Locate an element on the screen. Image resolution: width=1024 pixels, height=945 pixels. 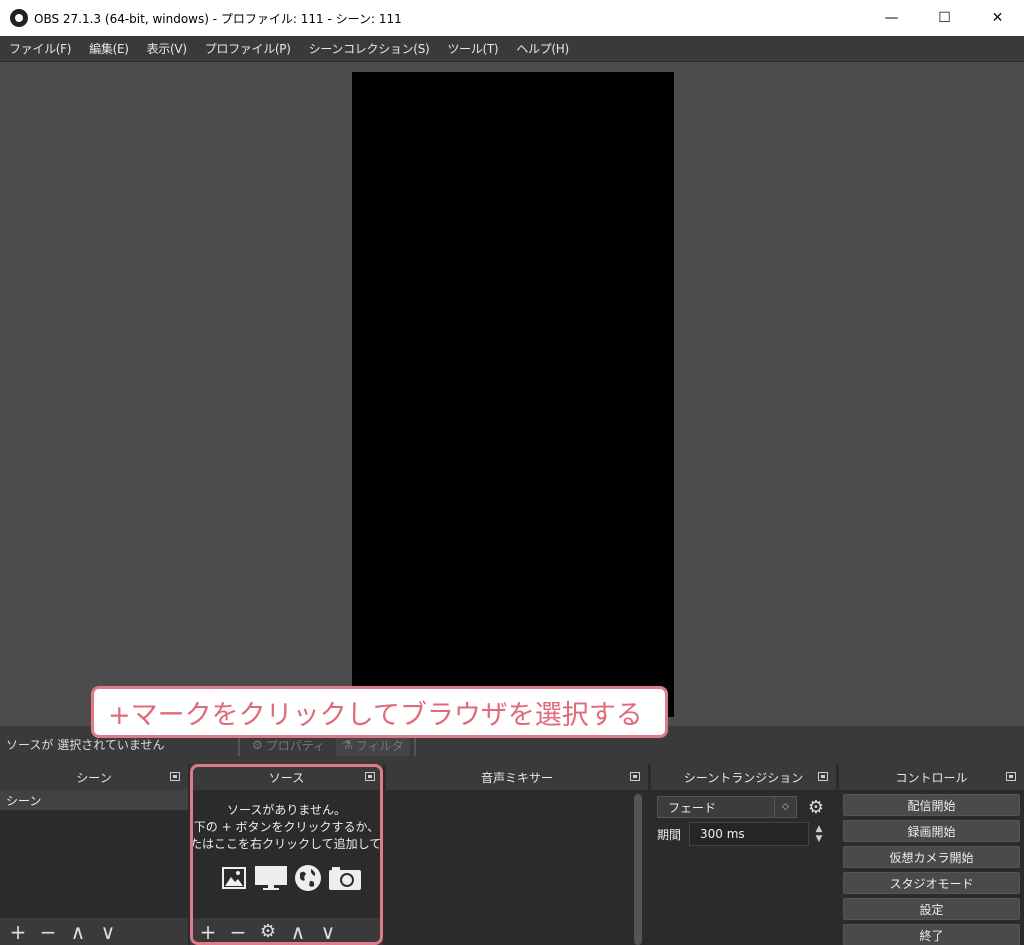
exit-button: 終了 is located at coordinates (931, 934).